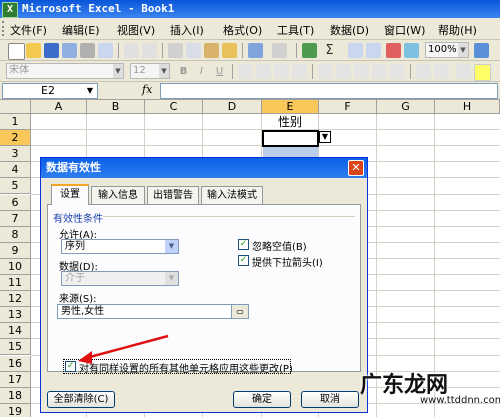 This screenshot has width=500, height=417. Describe the element at coordinates (329, 50) in the screenshot. I see `autosum-icon: Σ` at that location.